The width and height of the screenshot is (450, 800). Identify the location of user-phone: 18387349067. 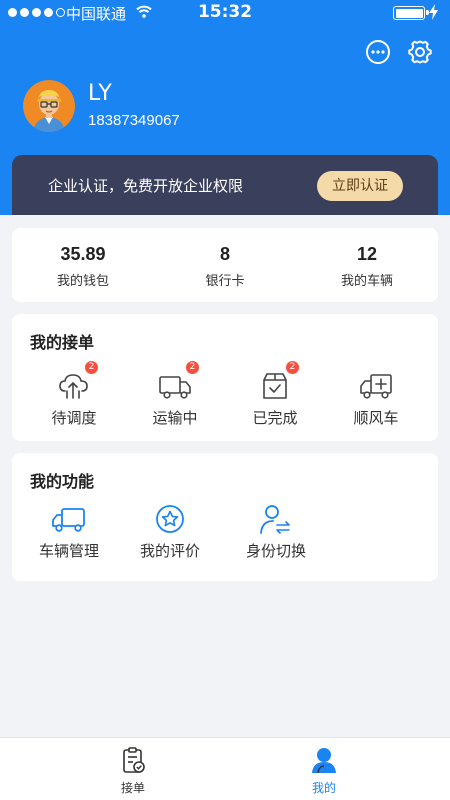
(134, 120).